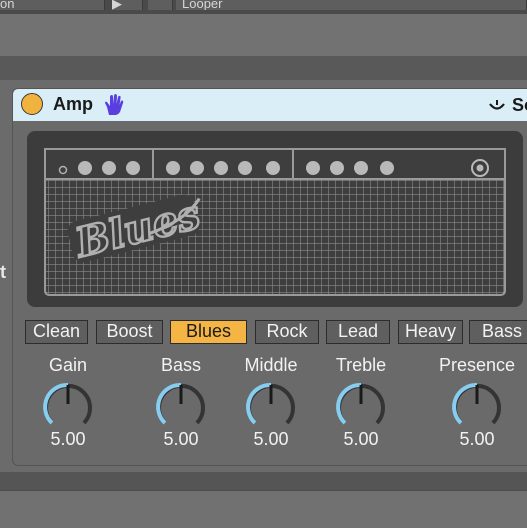 The image size is (527, 528). What do you see at coordinates (52, 5) in the screenshot?
I see `browser-column-1: on` at bounding box center [52, 5].